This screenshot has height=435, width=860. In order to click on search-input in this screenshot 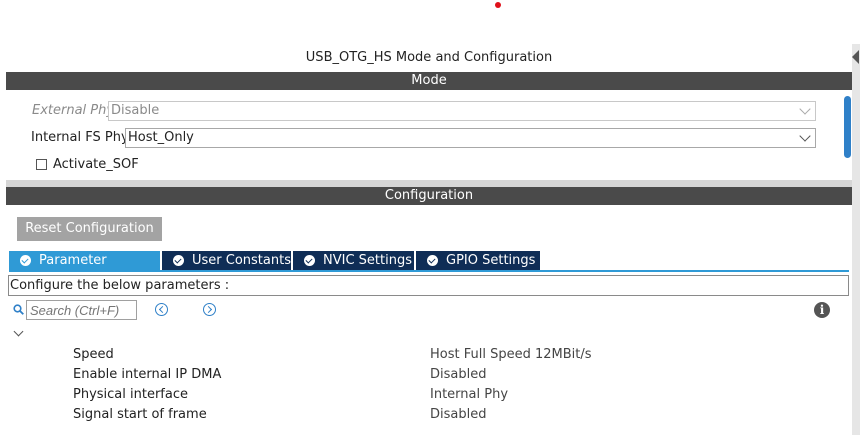, I will do `click(81, 310)`.